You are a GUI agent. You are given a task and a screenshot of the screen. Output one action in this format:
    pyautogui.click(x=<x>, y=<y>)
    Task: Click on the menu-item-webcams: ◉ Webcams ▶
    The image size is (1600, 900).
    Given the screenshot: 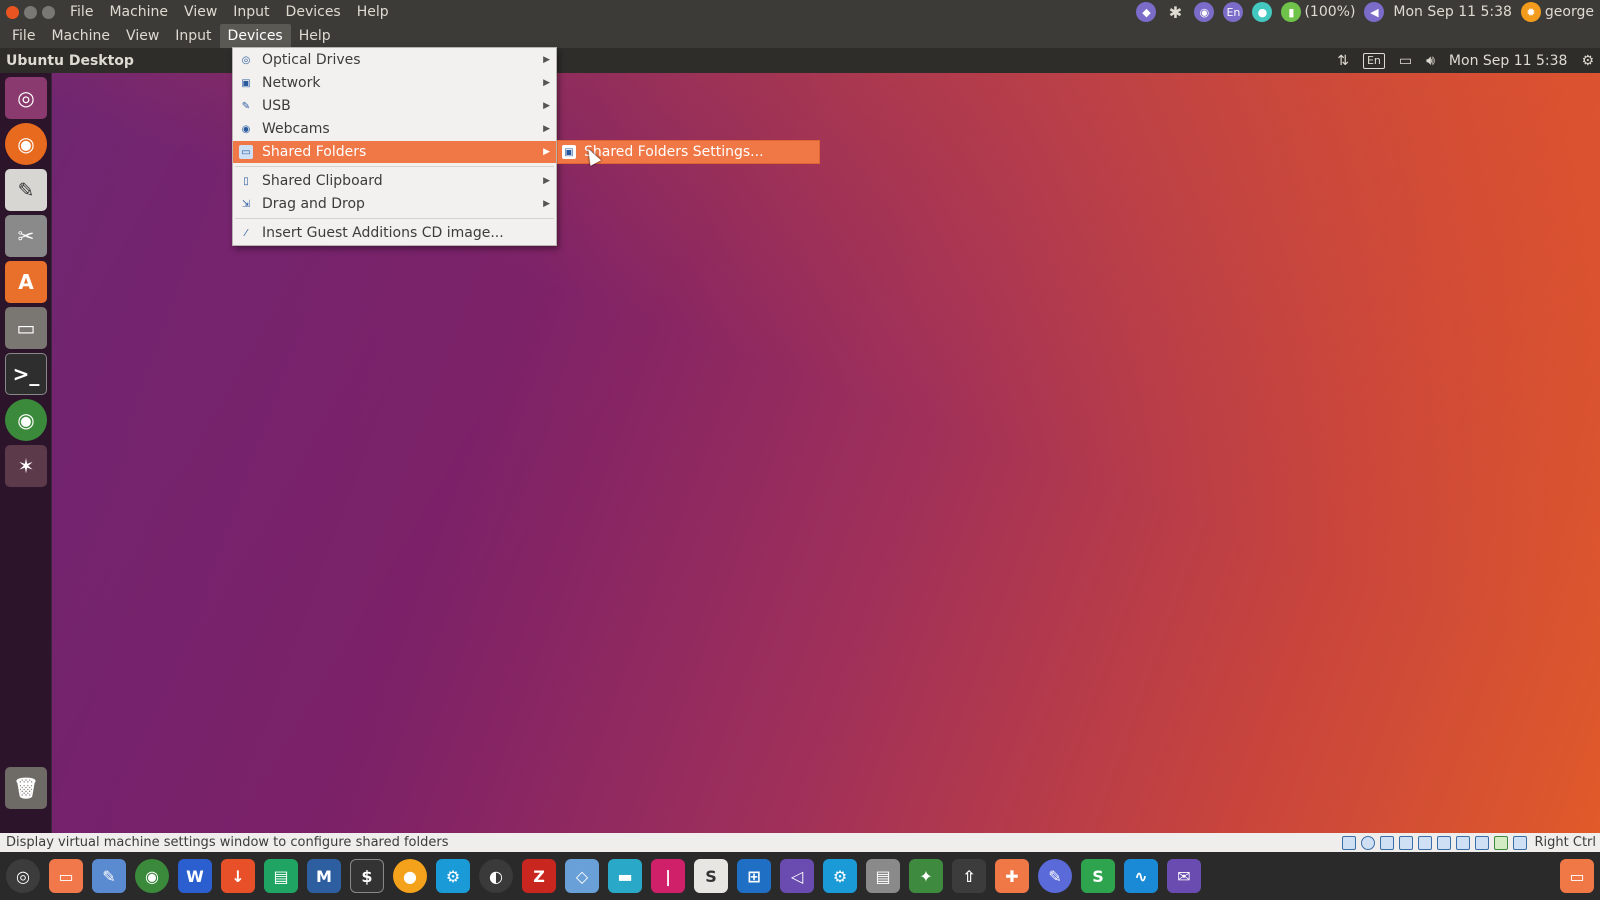 What is the action you would take?
    pyautogui.click(x=394, y=129)
    